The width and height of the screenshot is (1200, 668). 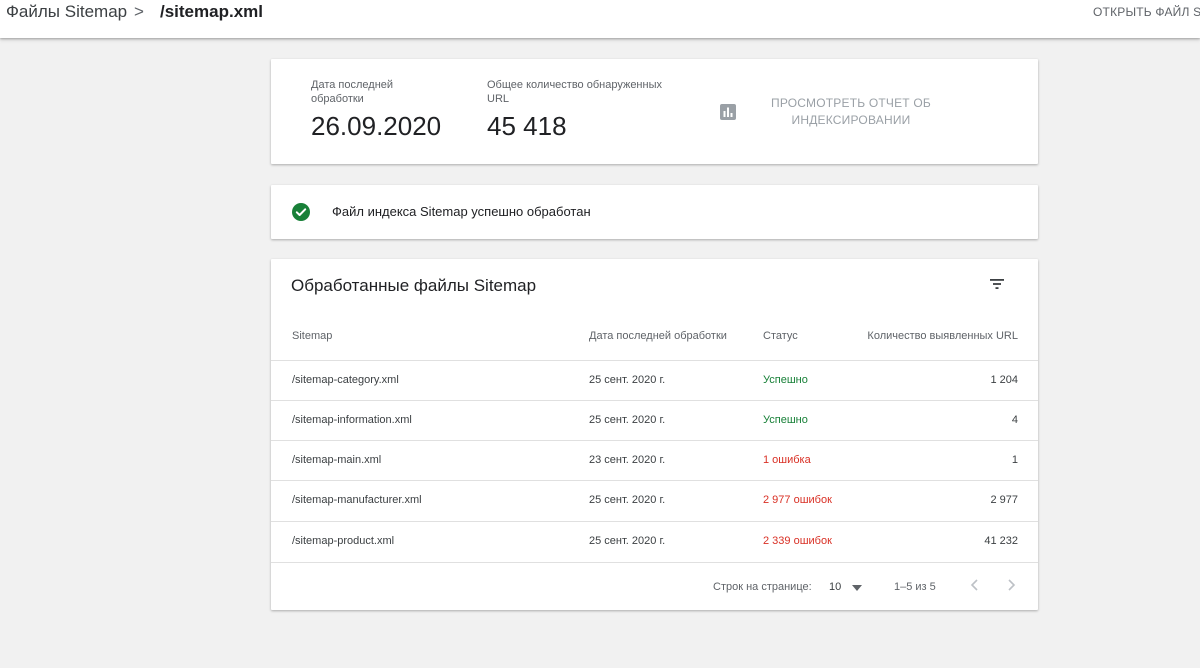 I want to click on cell-url-count: 4, so click(x=1014, y=420).